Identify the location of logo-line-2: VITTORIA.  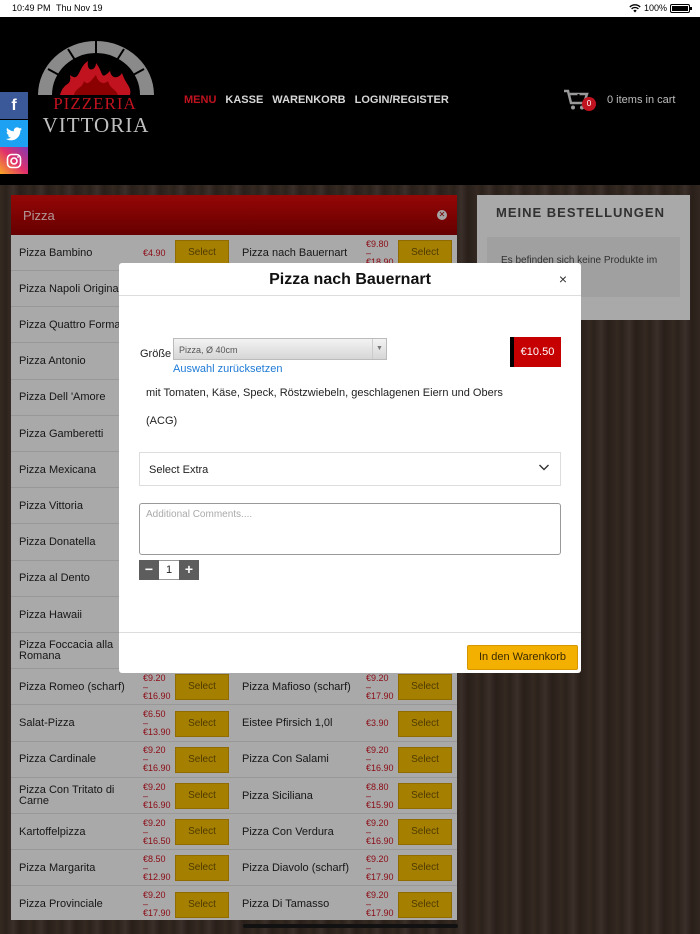
(96, 125).